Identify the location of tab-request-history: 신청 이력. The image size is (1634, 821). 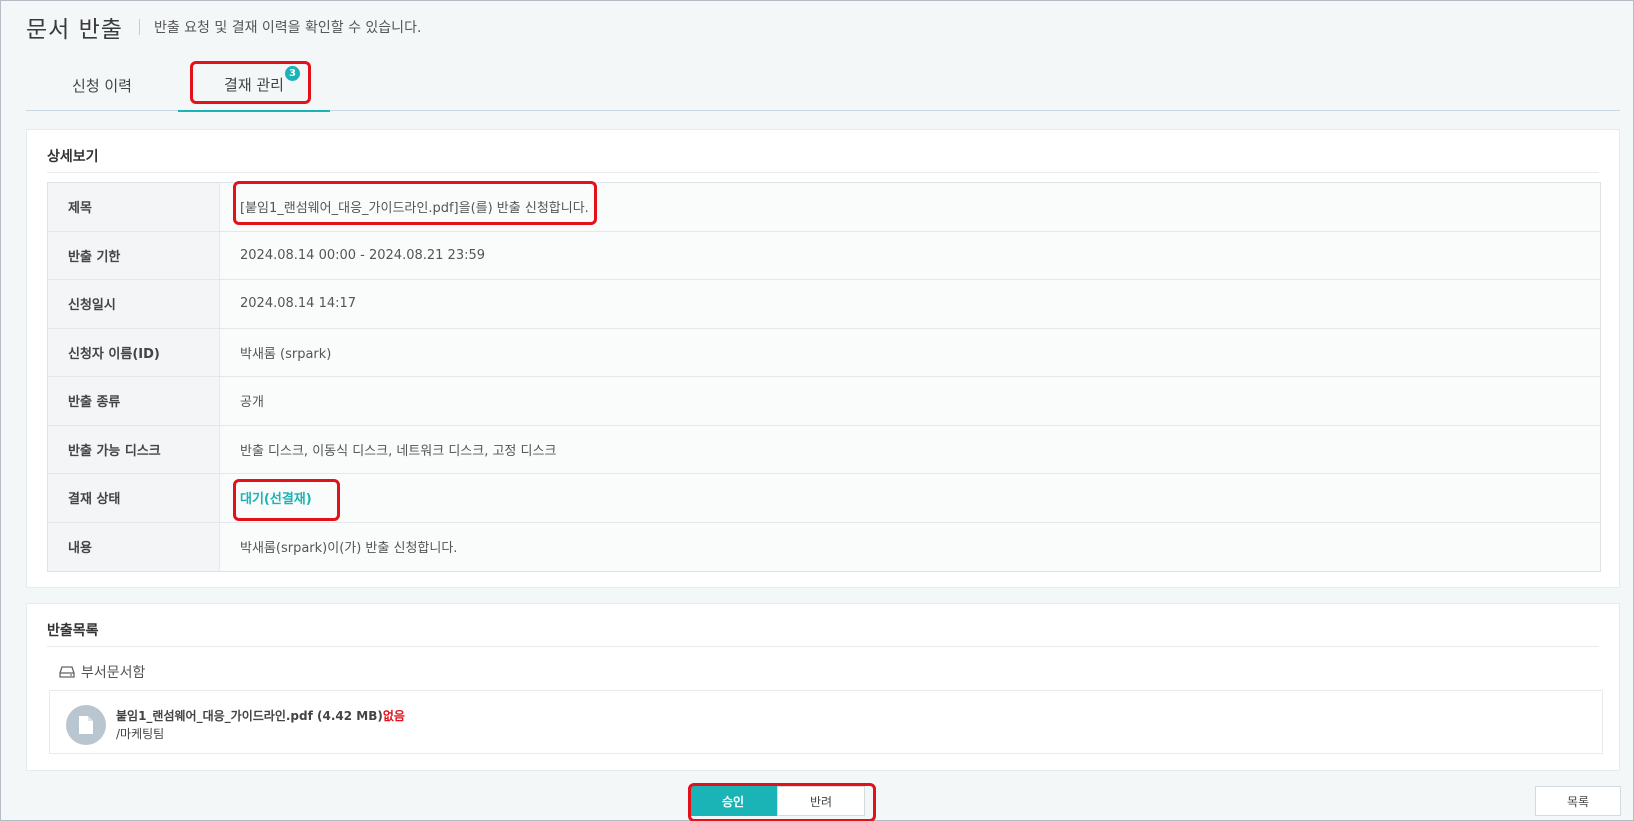
(102, 85).